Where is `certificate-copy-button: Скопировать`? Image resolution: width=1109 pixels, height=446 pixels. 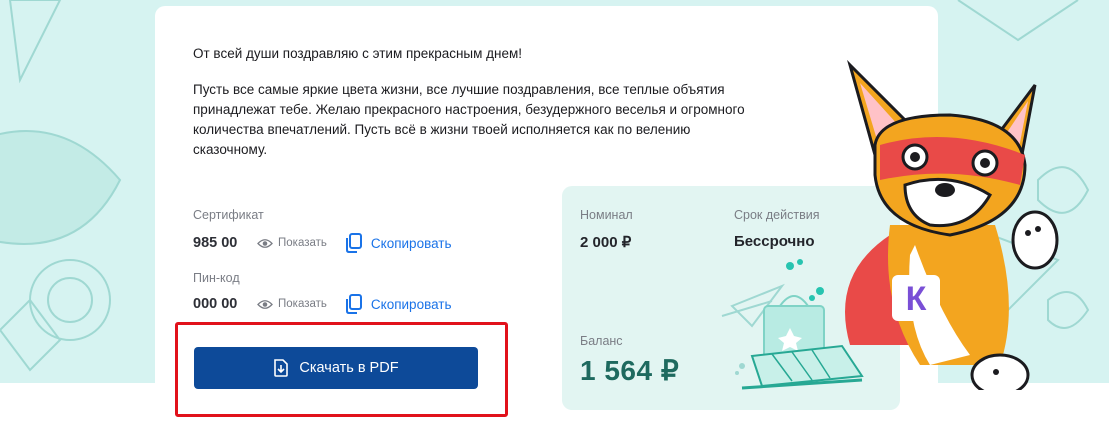 certificate-copy-button: Скопировать is located at coordinates (398, 243).